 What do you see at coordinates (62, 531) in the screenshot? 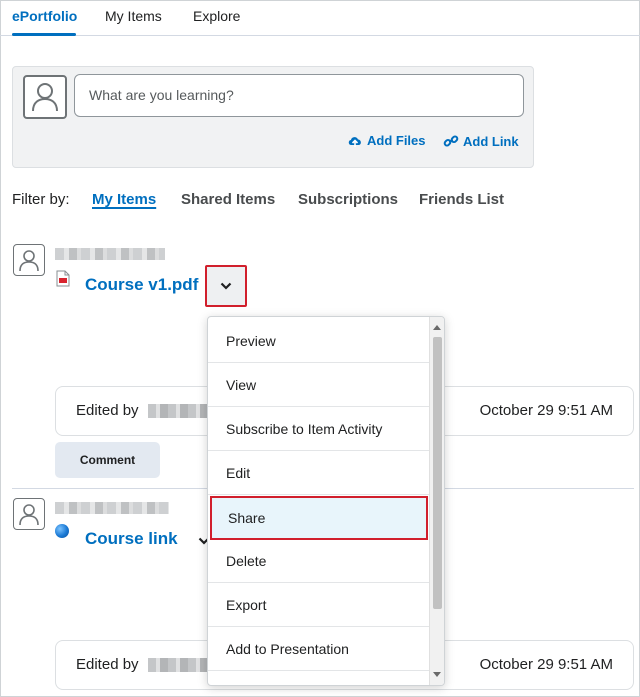
I see `globe-icon` at bounding box center [62, 531].